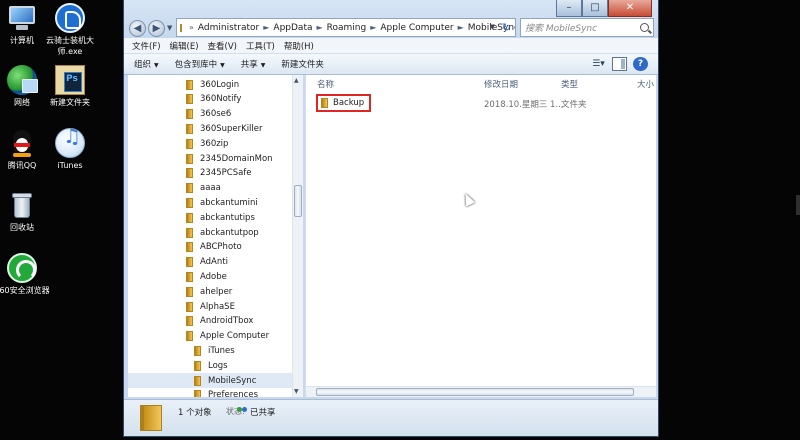  I want to click on tree-item: aaaa, so click(211, 188).